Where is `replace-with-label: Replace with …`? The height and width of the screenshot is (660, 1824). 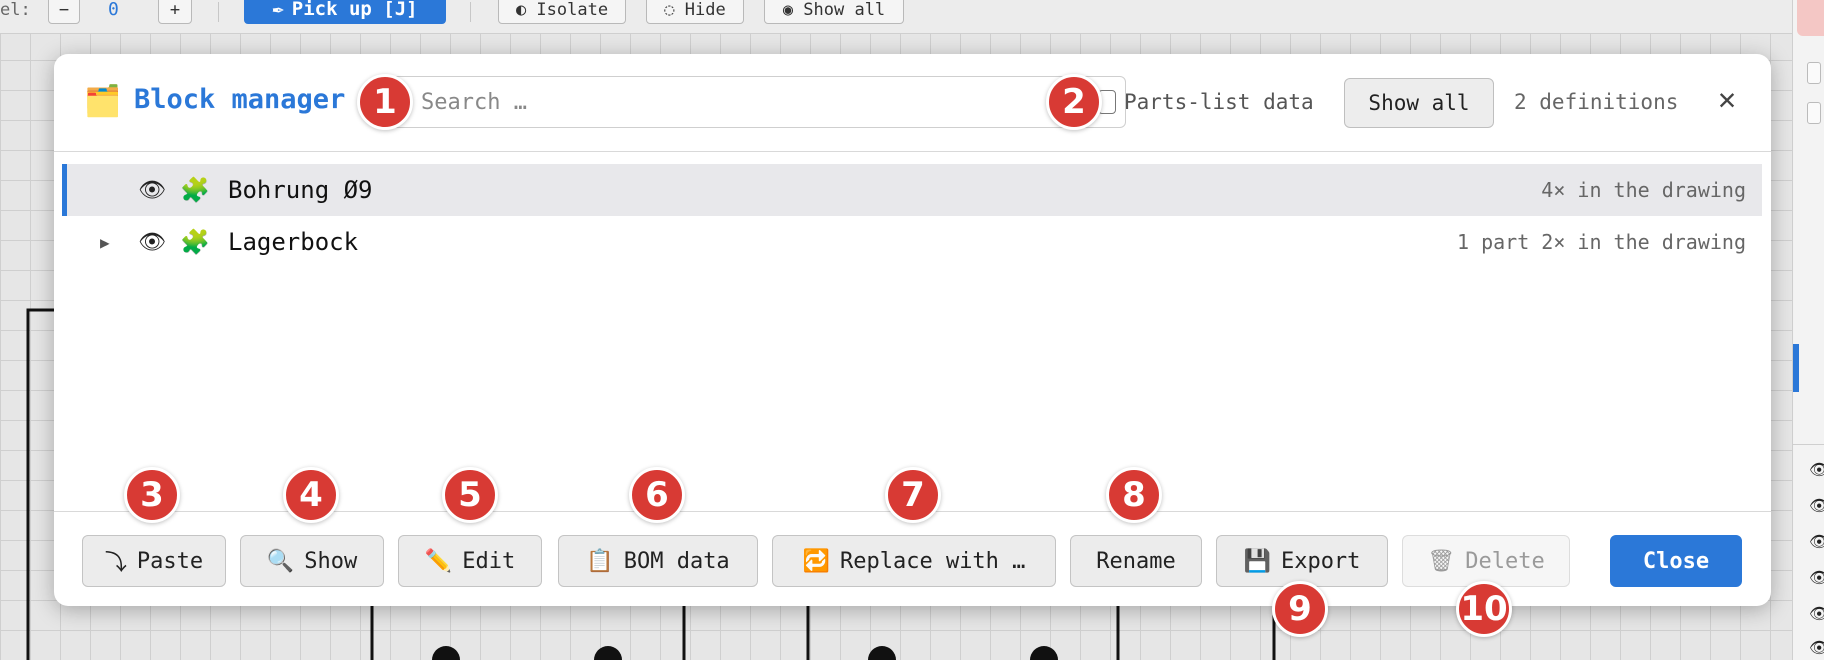 replace-with-label: Replace with … is located at coordinates (932, 561).